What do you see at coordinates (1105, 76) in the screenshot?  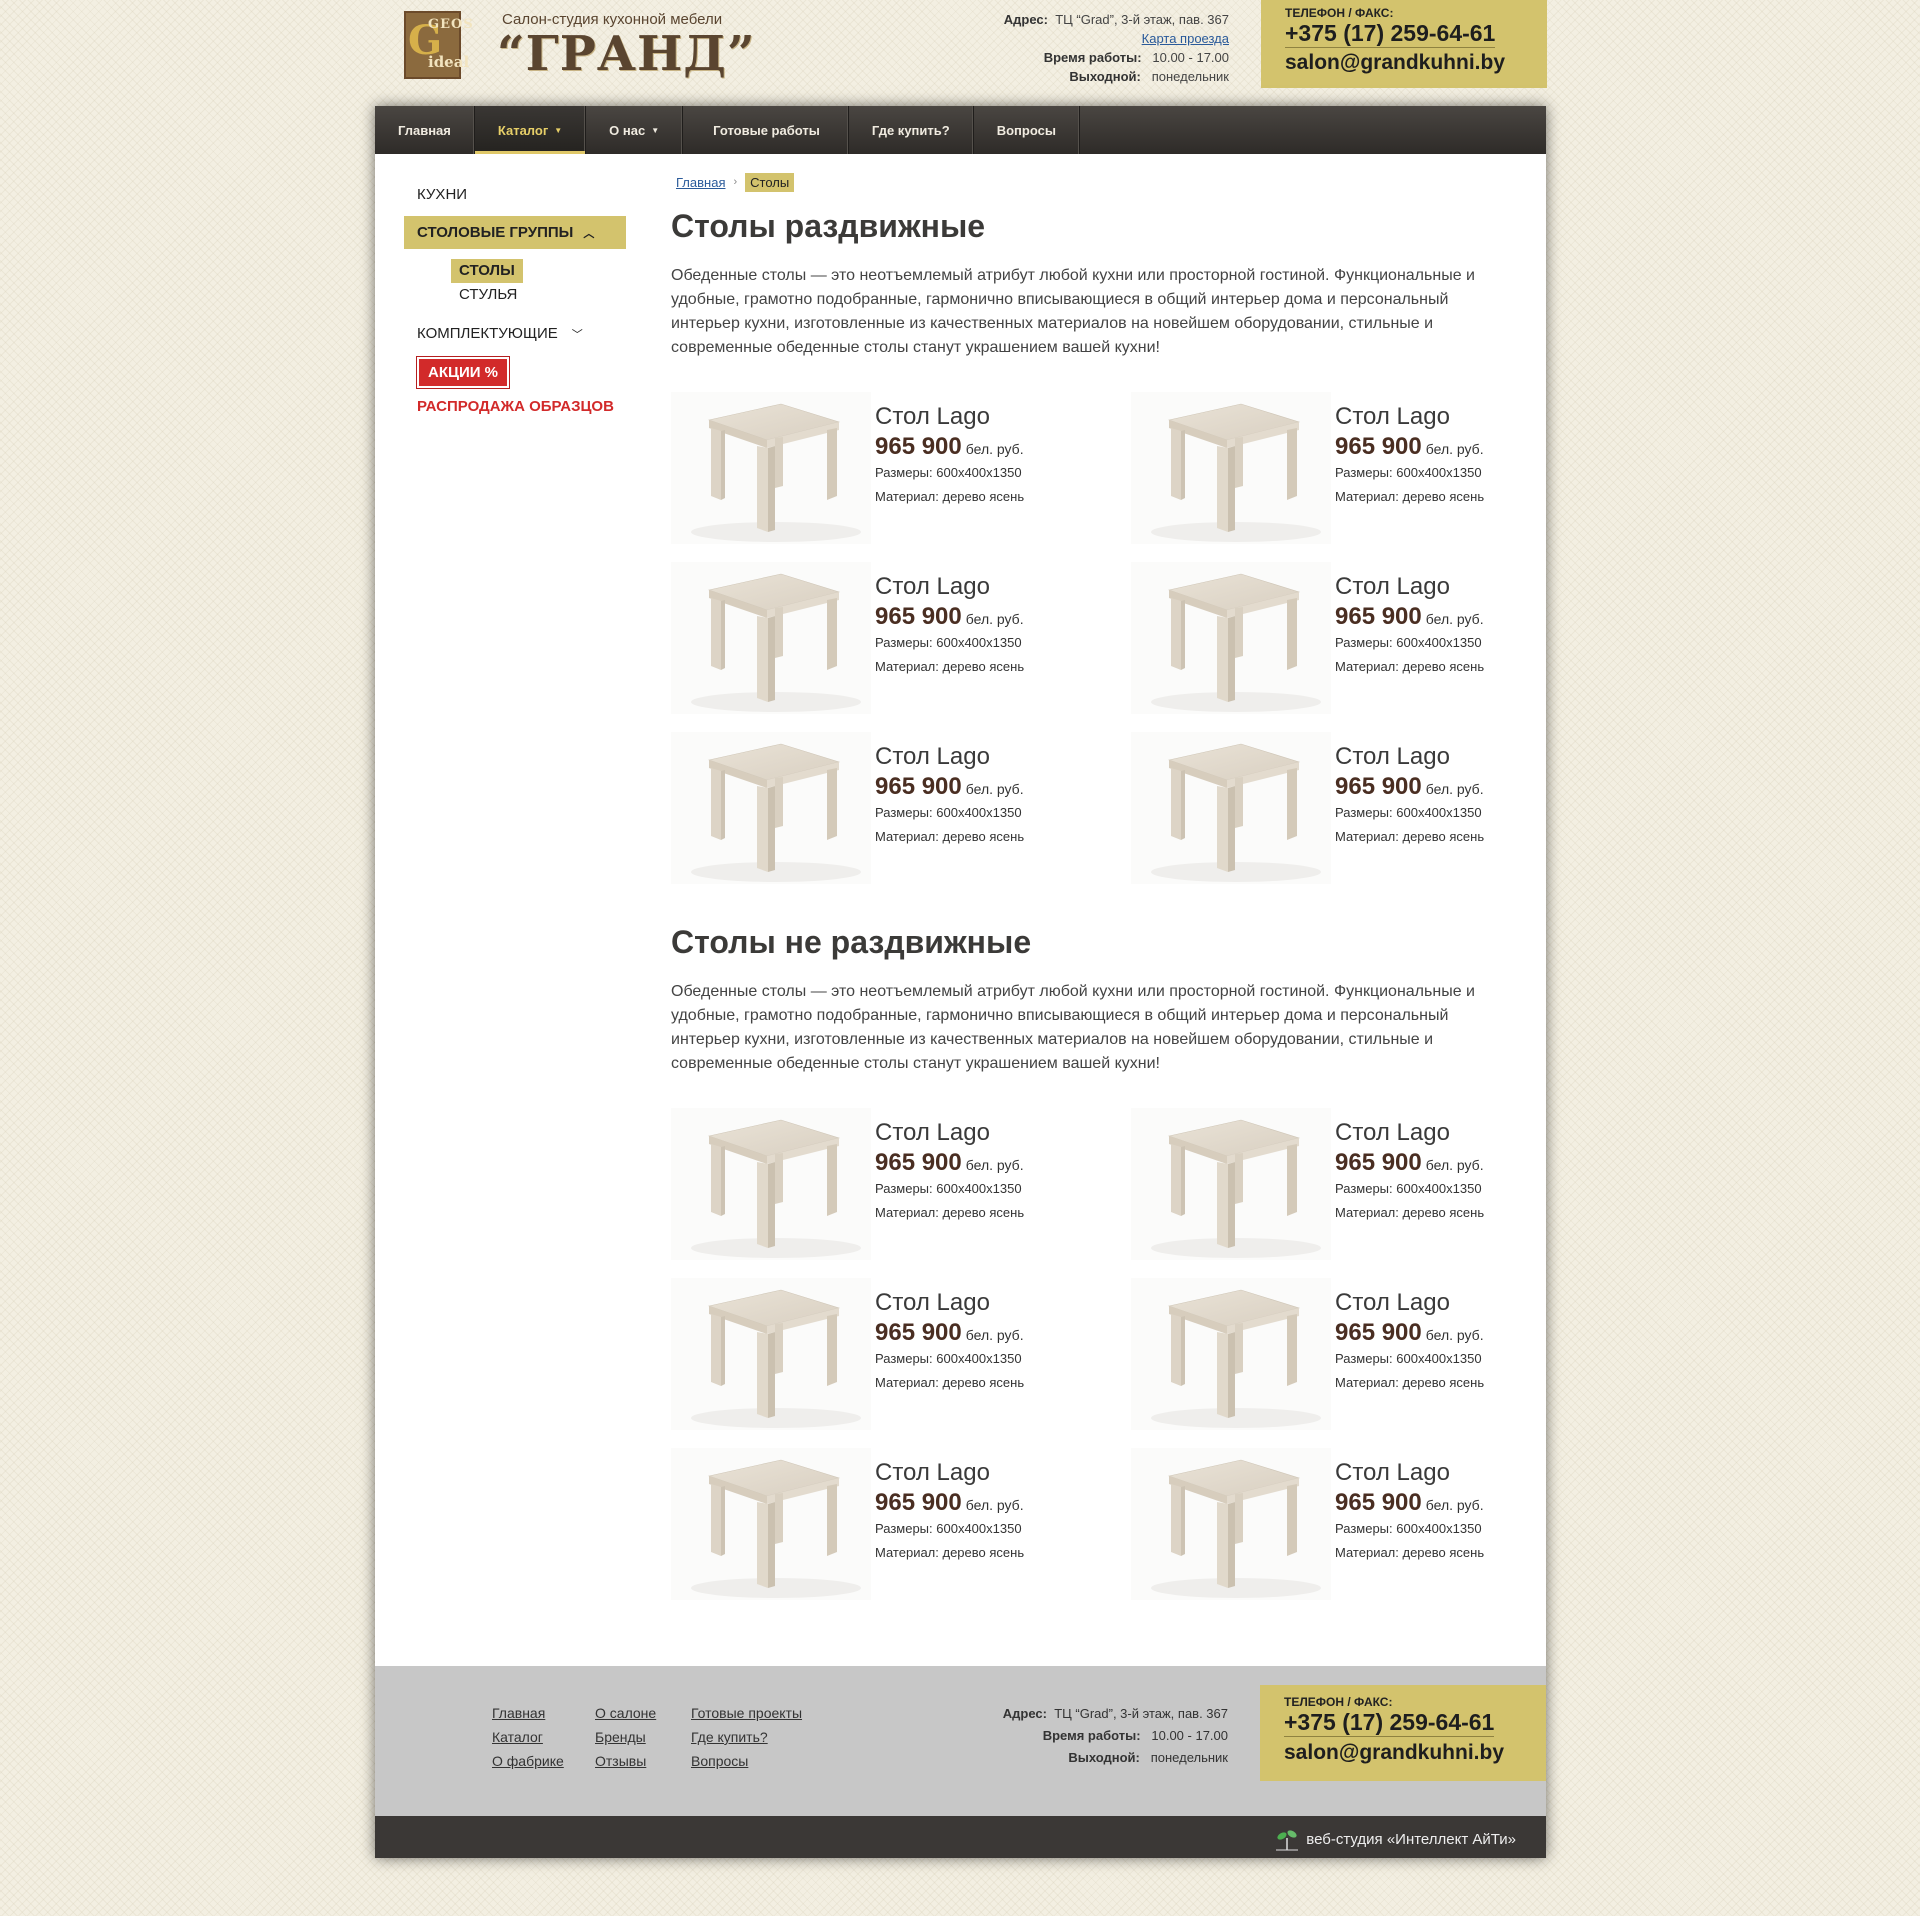 I see `dayoff-label: Выходной:` at bounding box center [1105, 76].